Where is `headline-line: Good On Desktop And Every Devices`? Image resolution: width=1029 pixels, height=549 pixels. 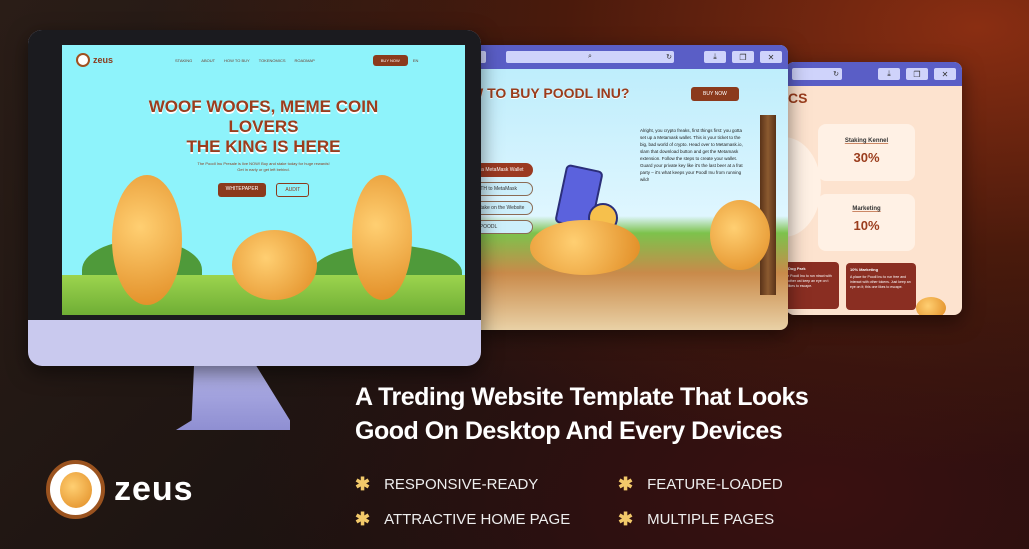 headline-line: Good On Desktop And Every Devices is located at coordinates (569, 431).